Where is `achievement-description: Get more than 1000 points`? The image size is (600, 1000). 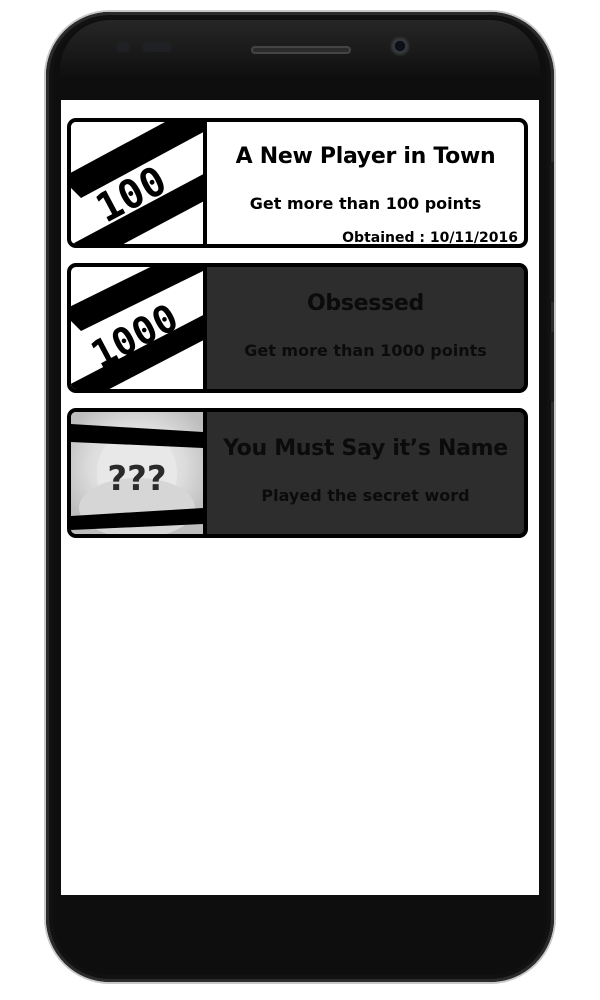 achievement-description: Get more than 1000 points is located at coordinates (365, 350).